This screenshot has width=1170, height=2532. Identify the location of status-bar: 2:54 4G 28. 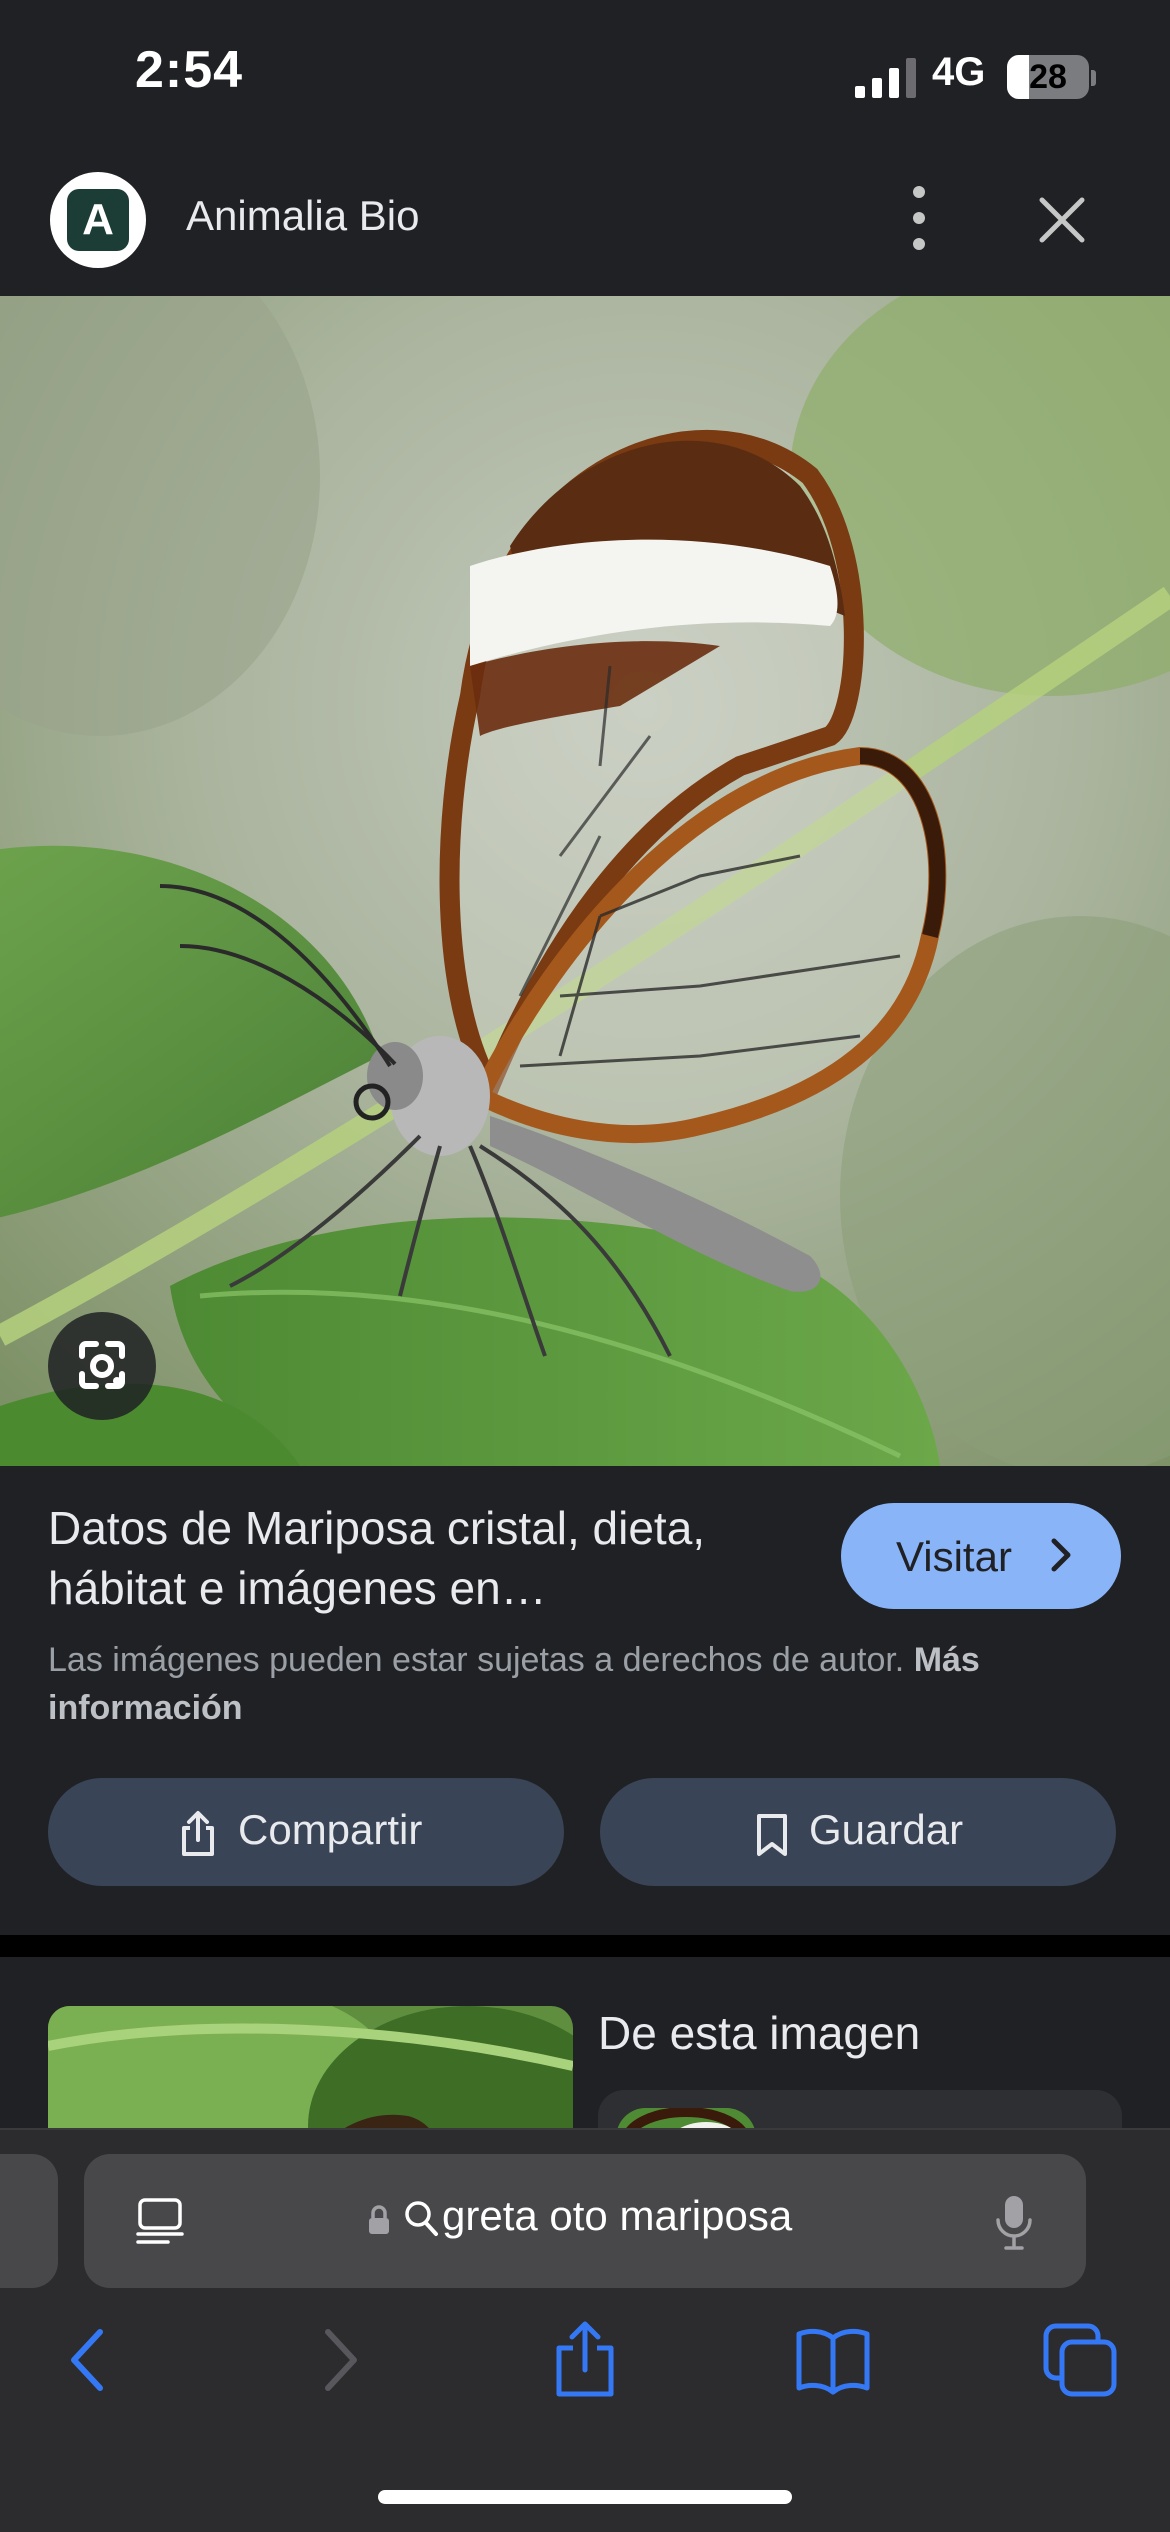
(585, 75).